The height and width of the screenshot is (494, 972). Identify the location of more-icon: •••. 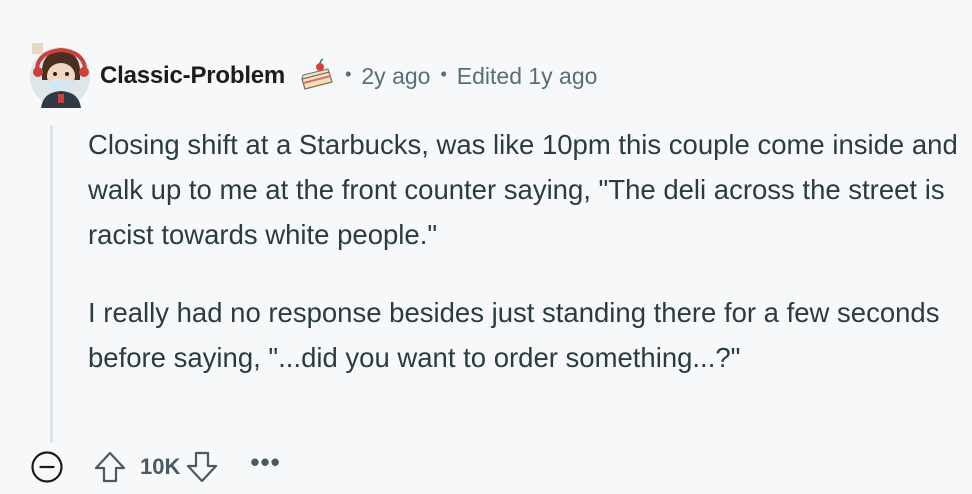
(265, 462).